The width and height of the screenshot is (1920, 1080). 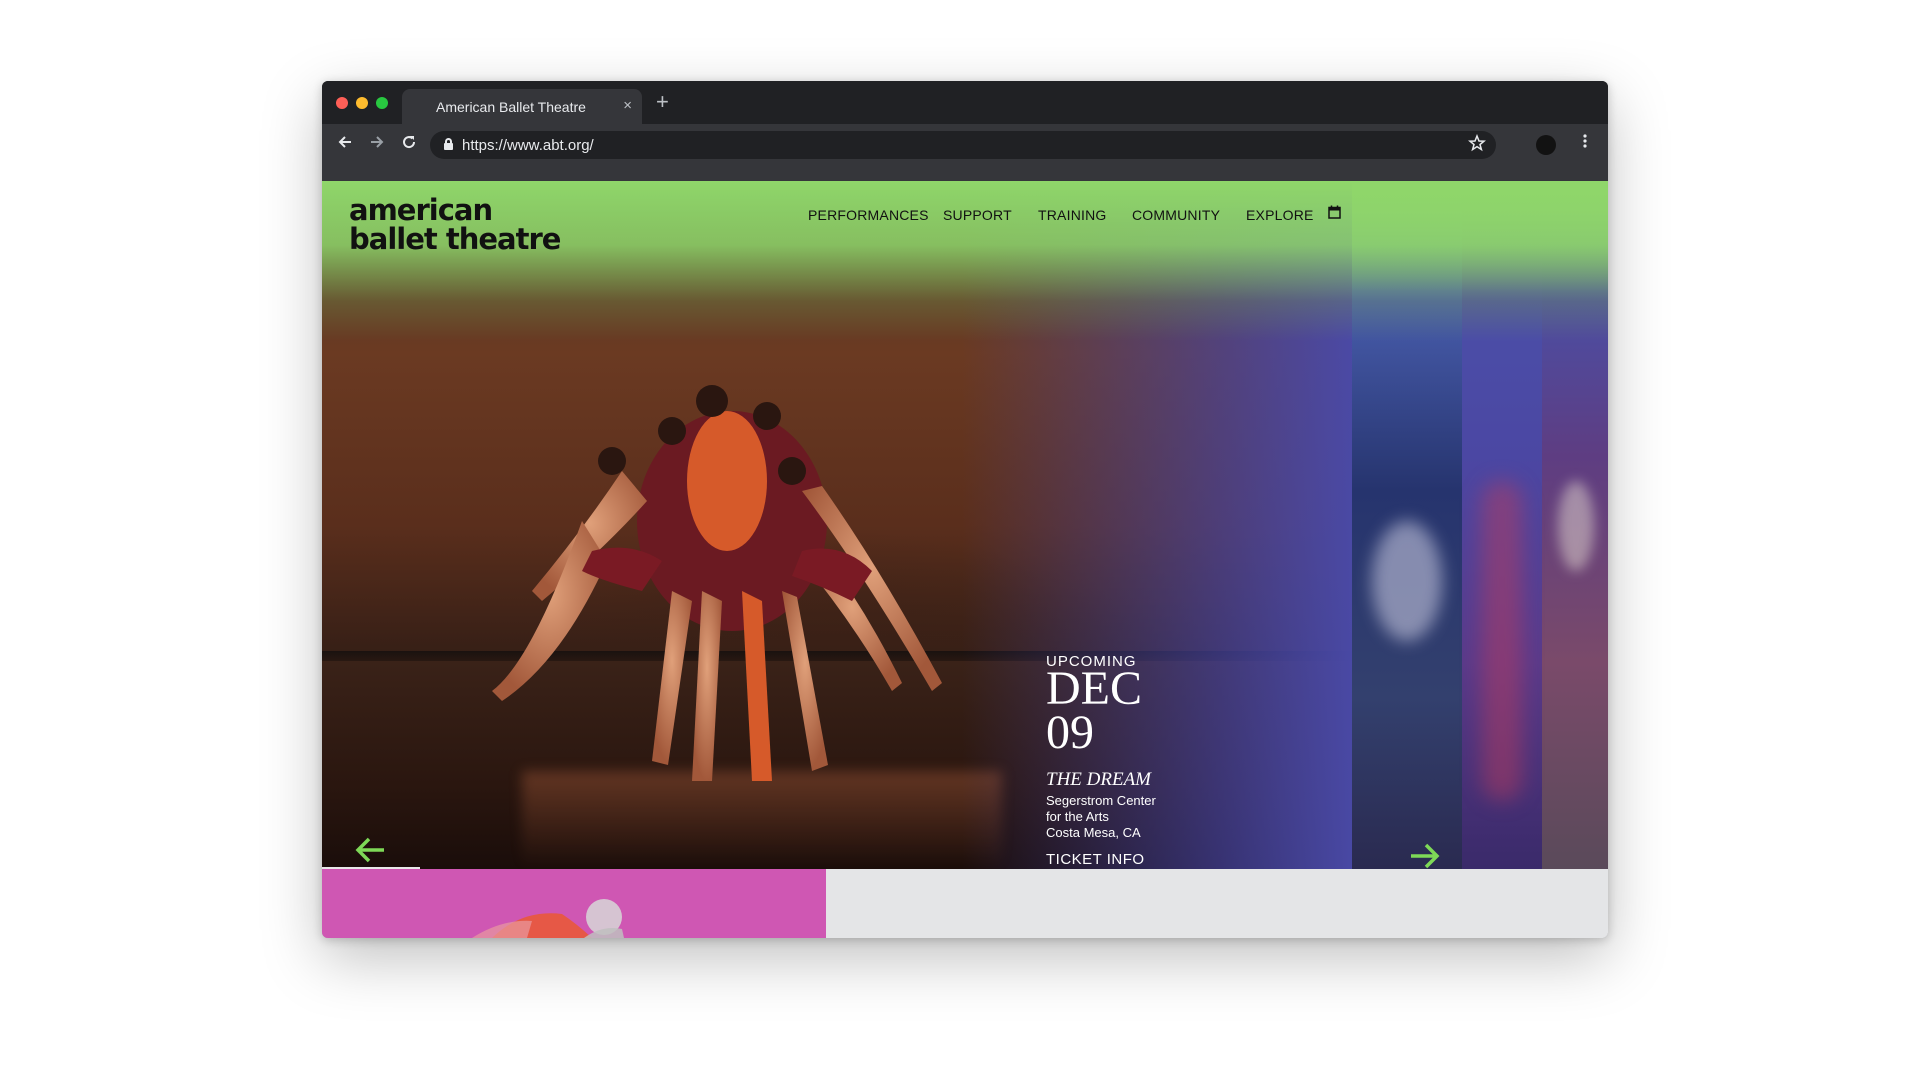 What do you see at coordinates (1280, 215) in the screenshot?
I see `nav-explore: EXPLORE` at bounding box center [1280, 215].